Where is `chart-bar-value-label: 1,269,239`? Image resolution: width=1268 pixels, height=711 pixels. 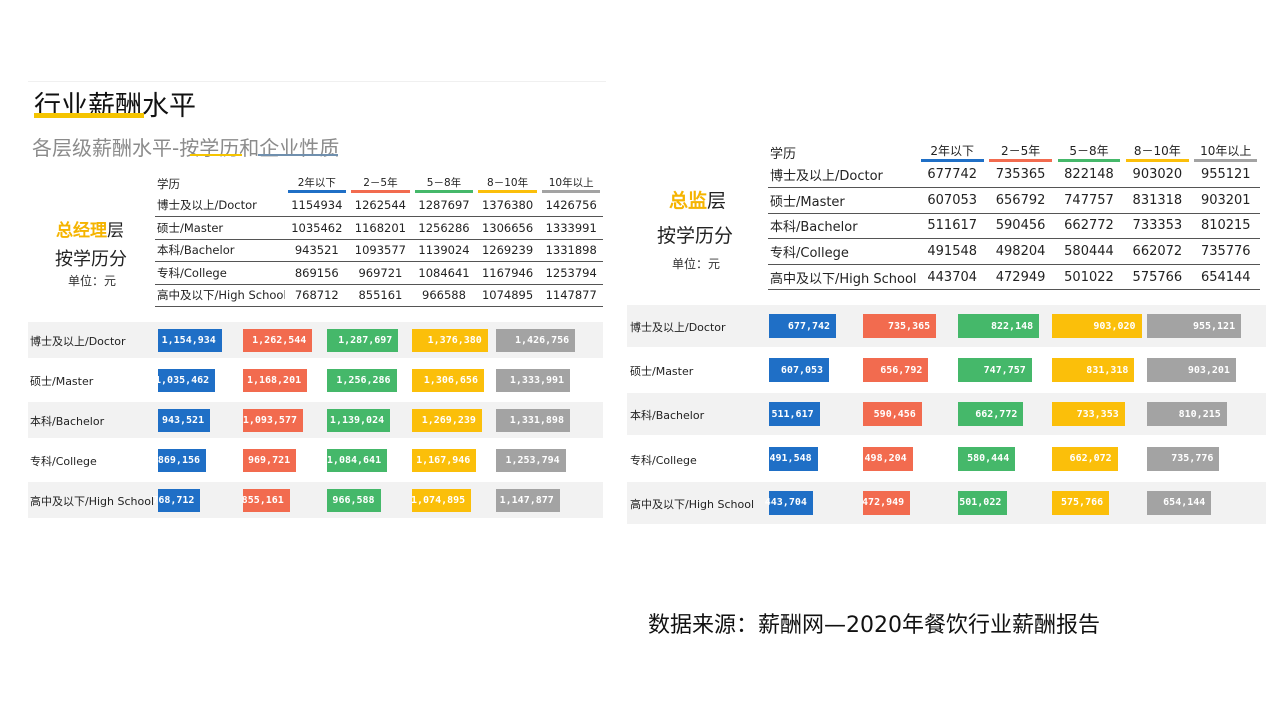
chart-bar-value-label: 1,269,239 is located at coordinates (448, 420).